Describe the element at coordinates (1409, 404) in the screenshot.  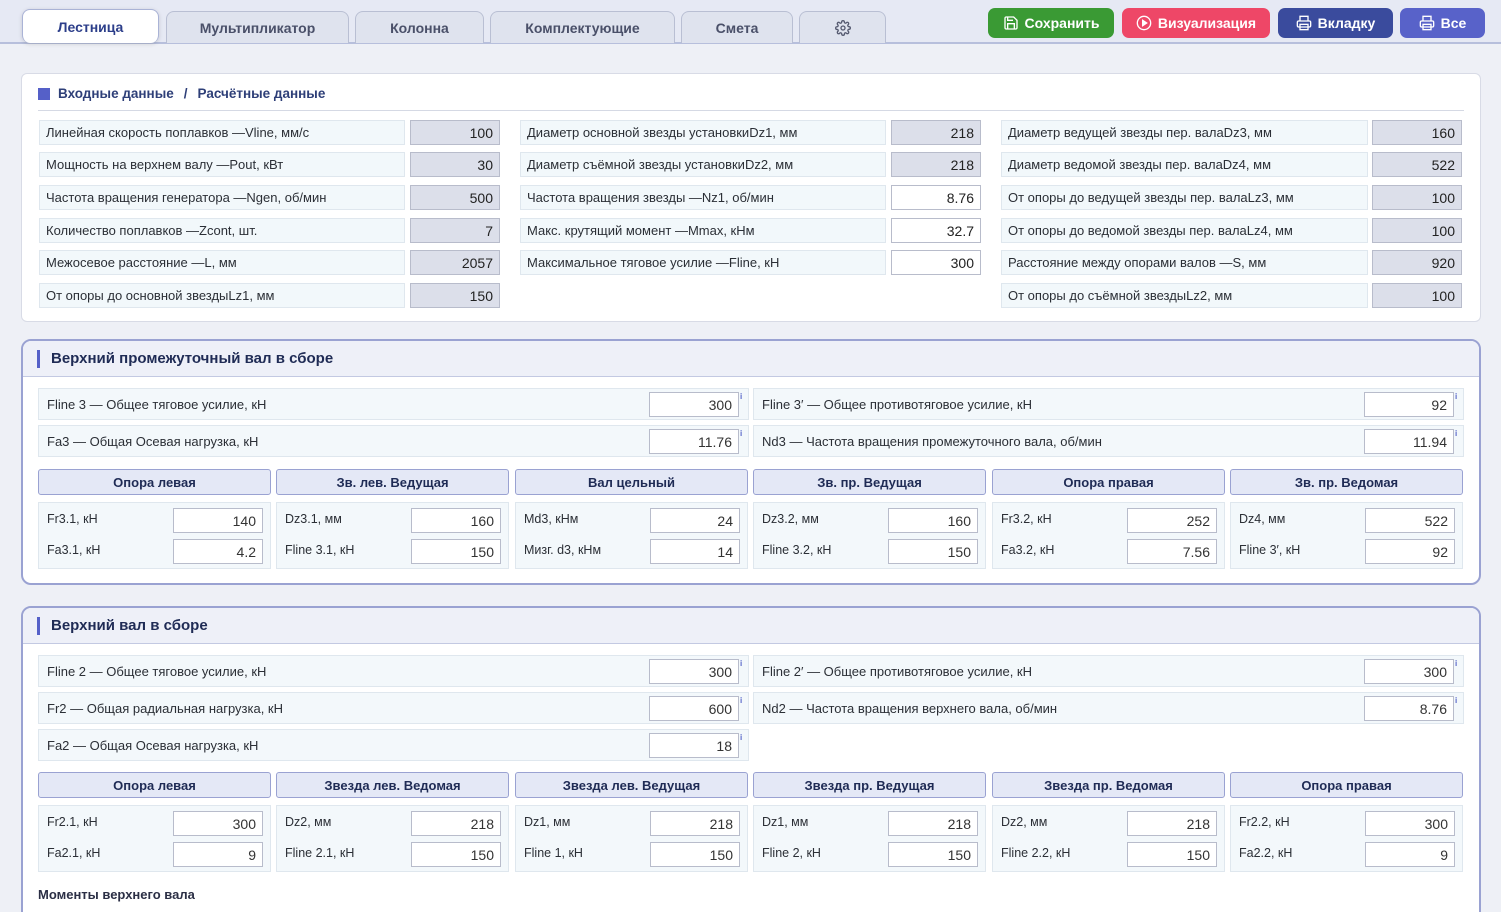
I see `field-value: 92` at that location.